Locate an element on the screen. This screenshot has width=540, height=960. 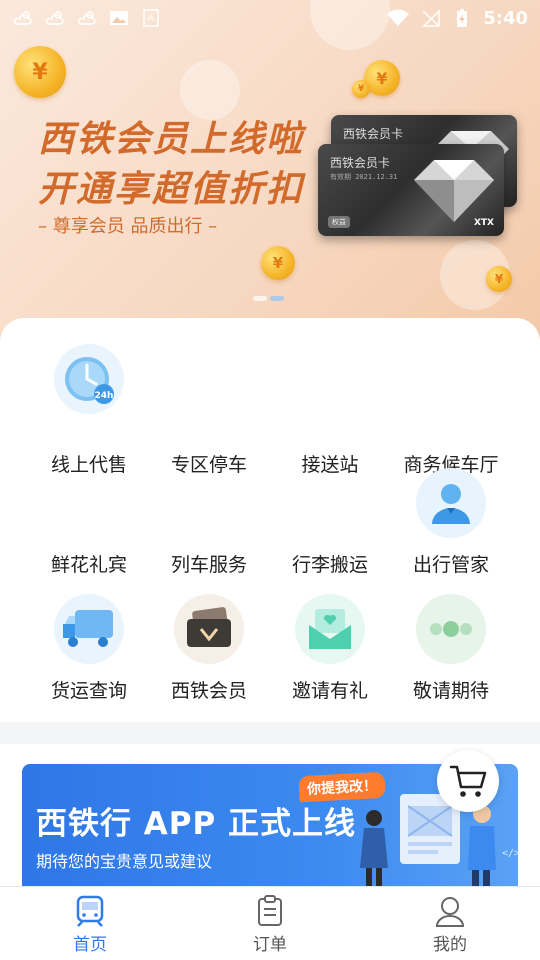
service-label: 专区停车 is located at coordinates (208, 465).